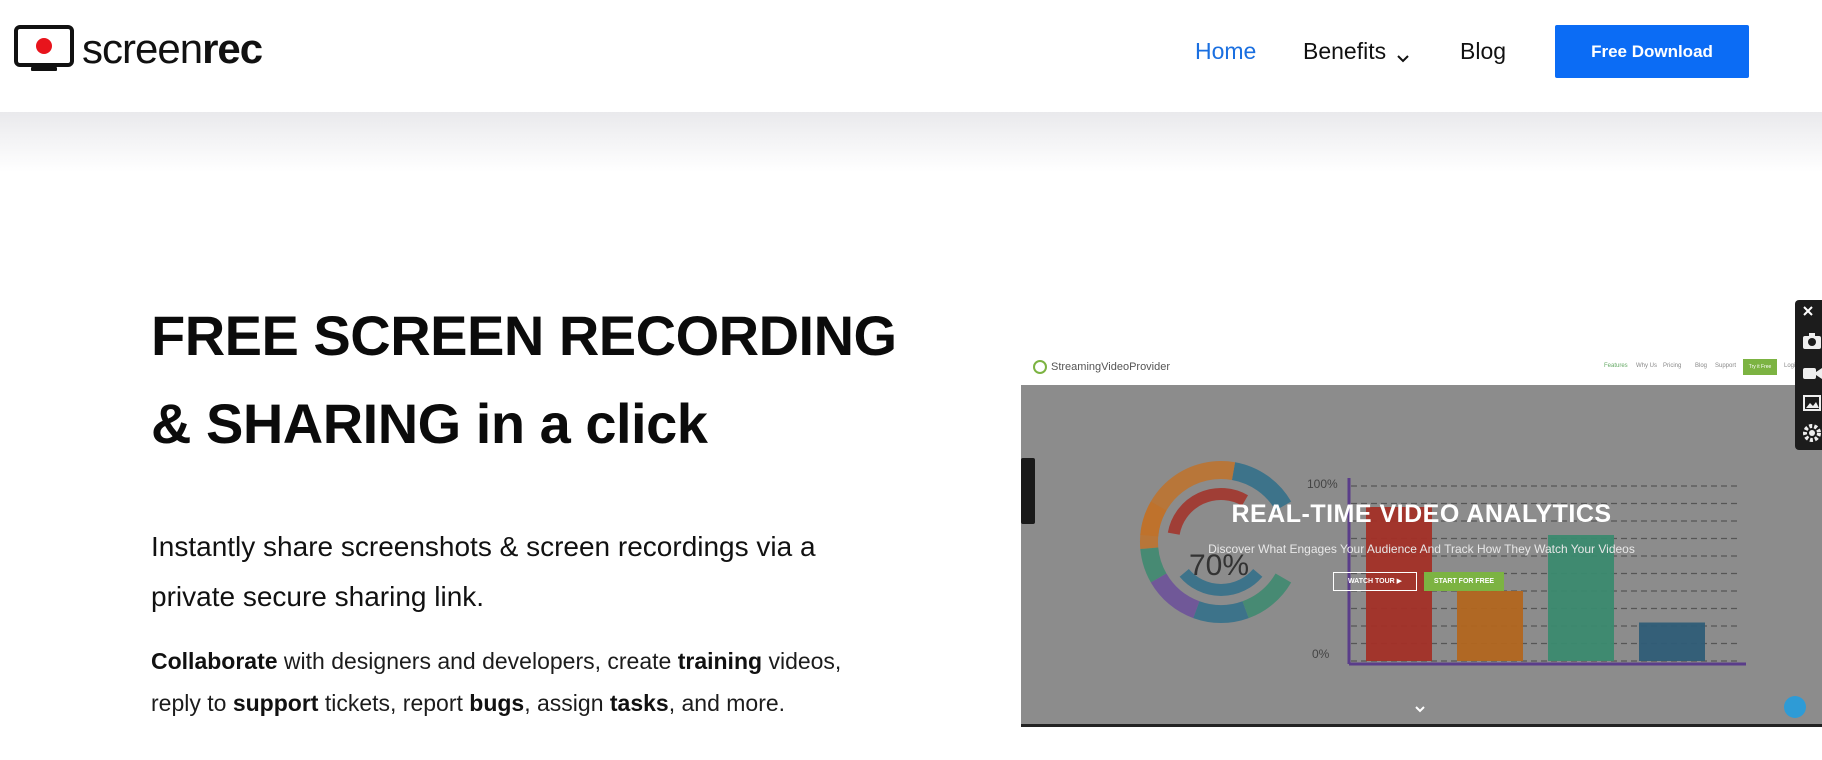 The image size is (1822, 760). What do you see at coordinates (1811, 433) in the screenshot?
I see `gear-icon` at bounding box center [1811, 433].